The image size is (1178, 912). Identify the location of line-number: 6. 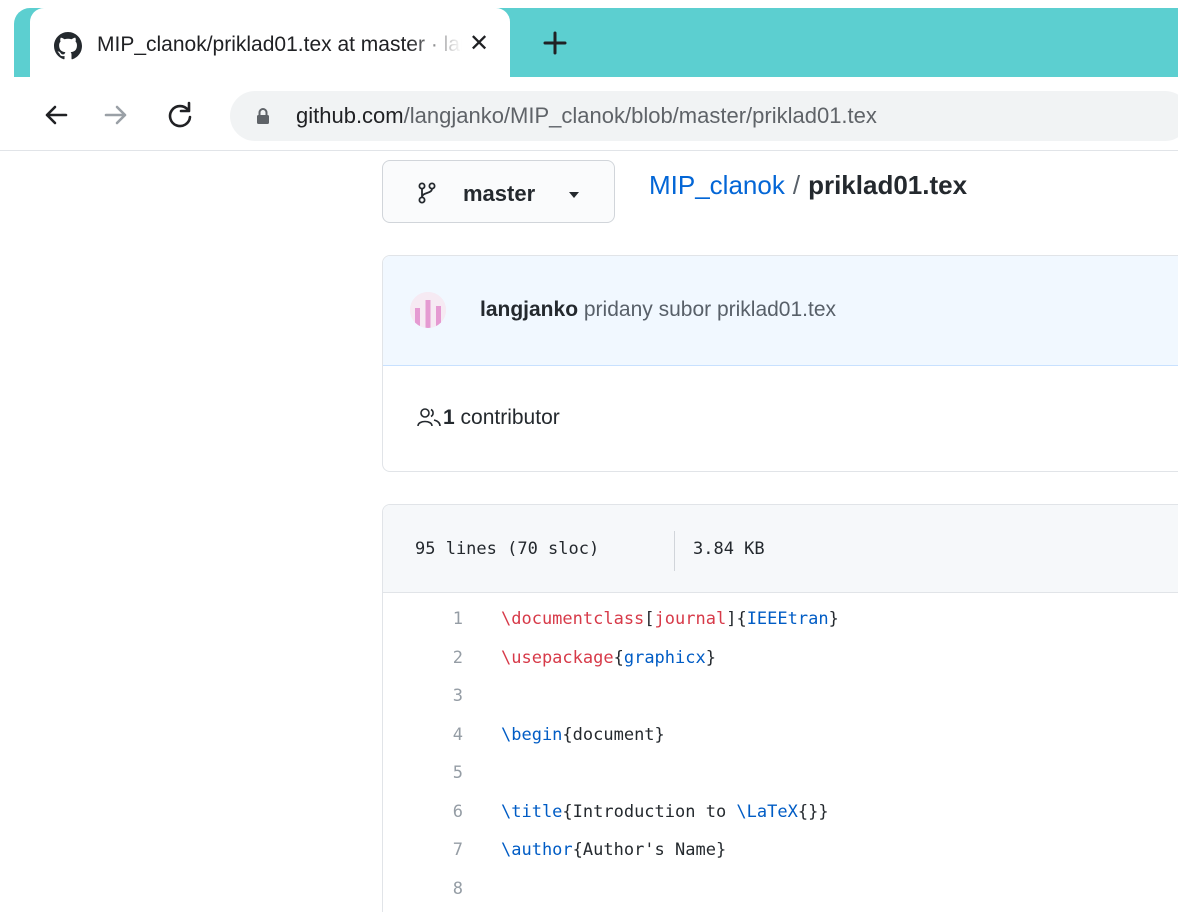
(423, 812).